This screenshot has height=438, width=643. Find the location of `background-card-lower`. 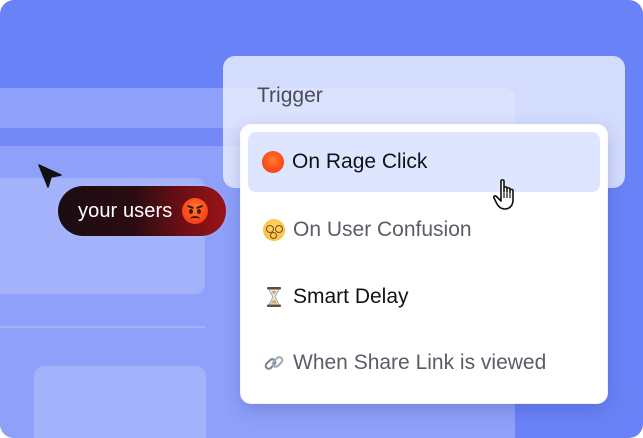

background-card-lower is located at coordinates (120, 402).